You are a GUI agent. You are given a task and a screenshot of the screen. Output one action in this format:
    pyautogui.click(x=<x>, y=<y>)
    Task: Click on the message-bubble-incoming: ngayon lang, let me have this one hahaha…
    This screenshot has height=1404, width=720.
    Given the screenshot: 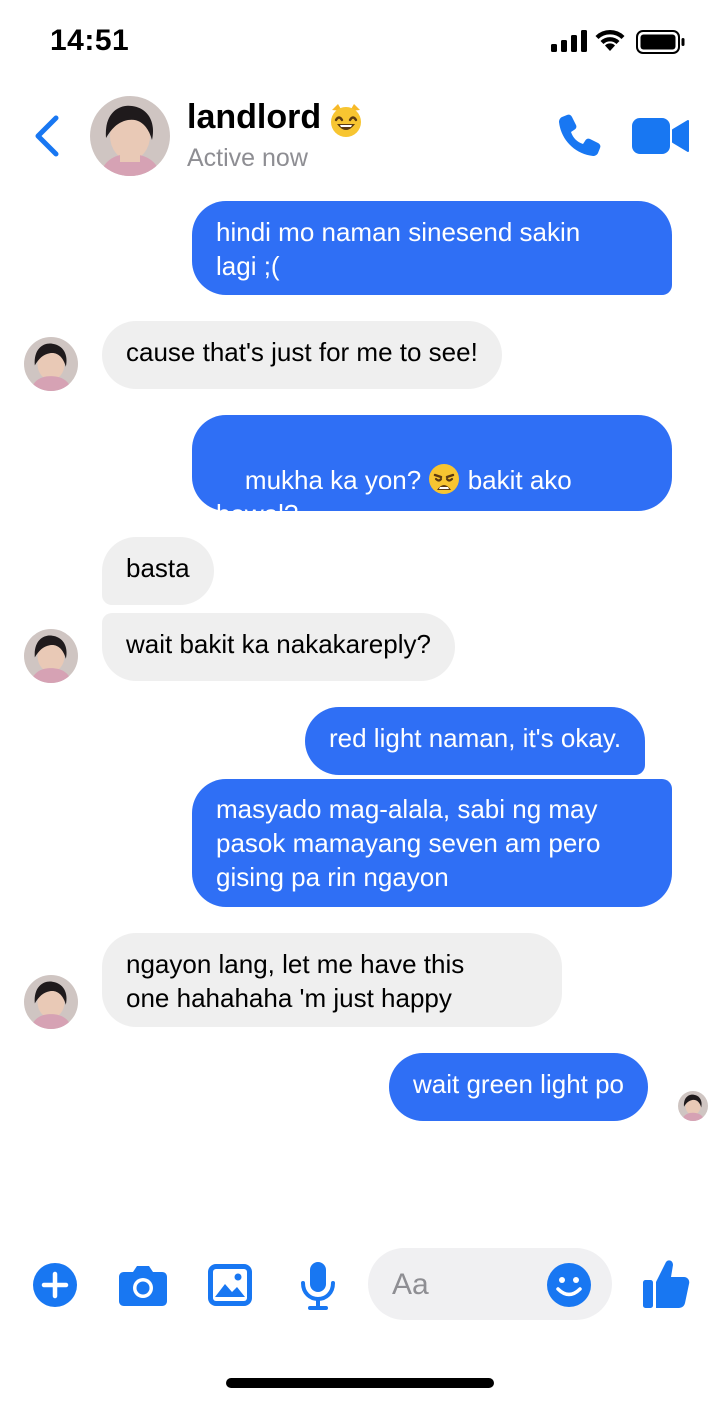 What is the action you would take?
    pyautogui.click(x=332, y=980)
    